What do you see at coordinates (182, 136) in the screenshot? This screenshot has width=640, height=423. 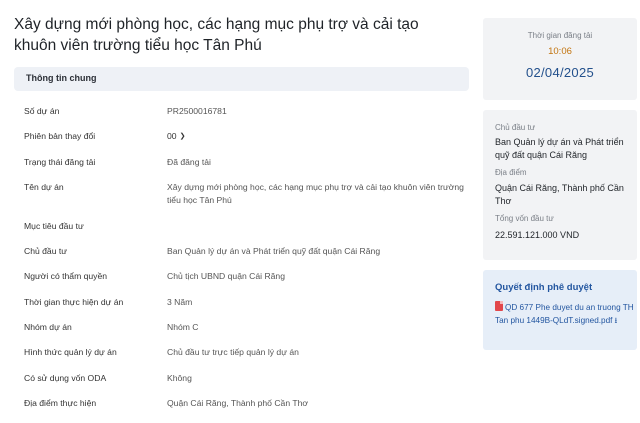 I see `chevron-down-icon: ❯` at bounding box center [182, 136].